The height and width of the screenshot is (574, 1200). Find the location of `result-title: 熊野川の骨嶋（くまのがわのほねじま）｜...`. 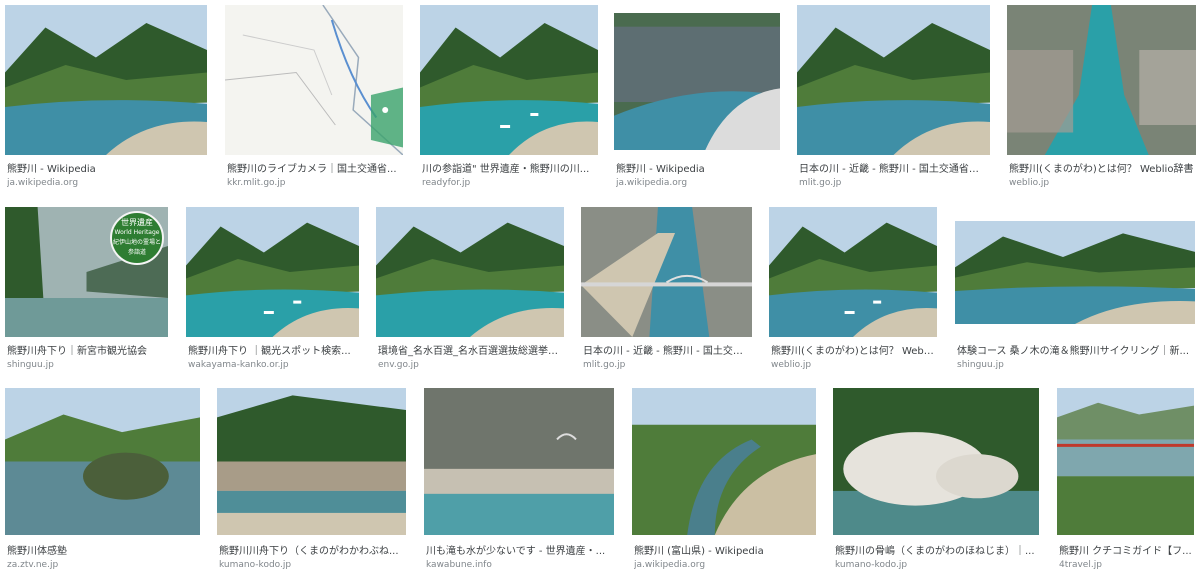

result-title: 熊野川の骨嶋（くまのがわのほねじま）｜... is located at coordinates (936, 549).